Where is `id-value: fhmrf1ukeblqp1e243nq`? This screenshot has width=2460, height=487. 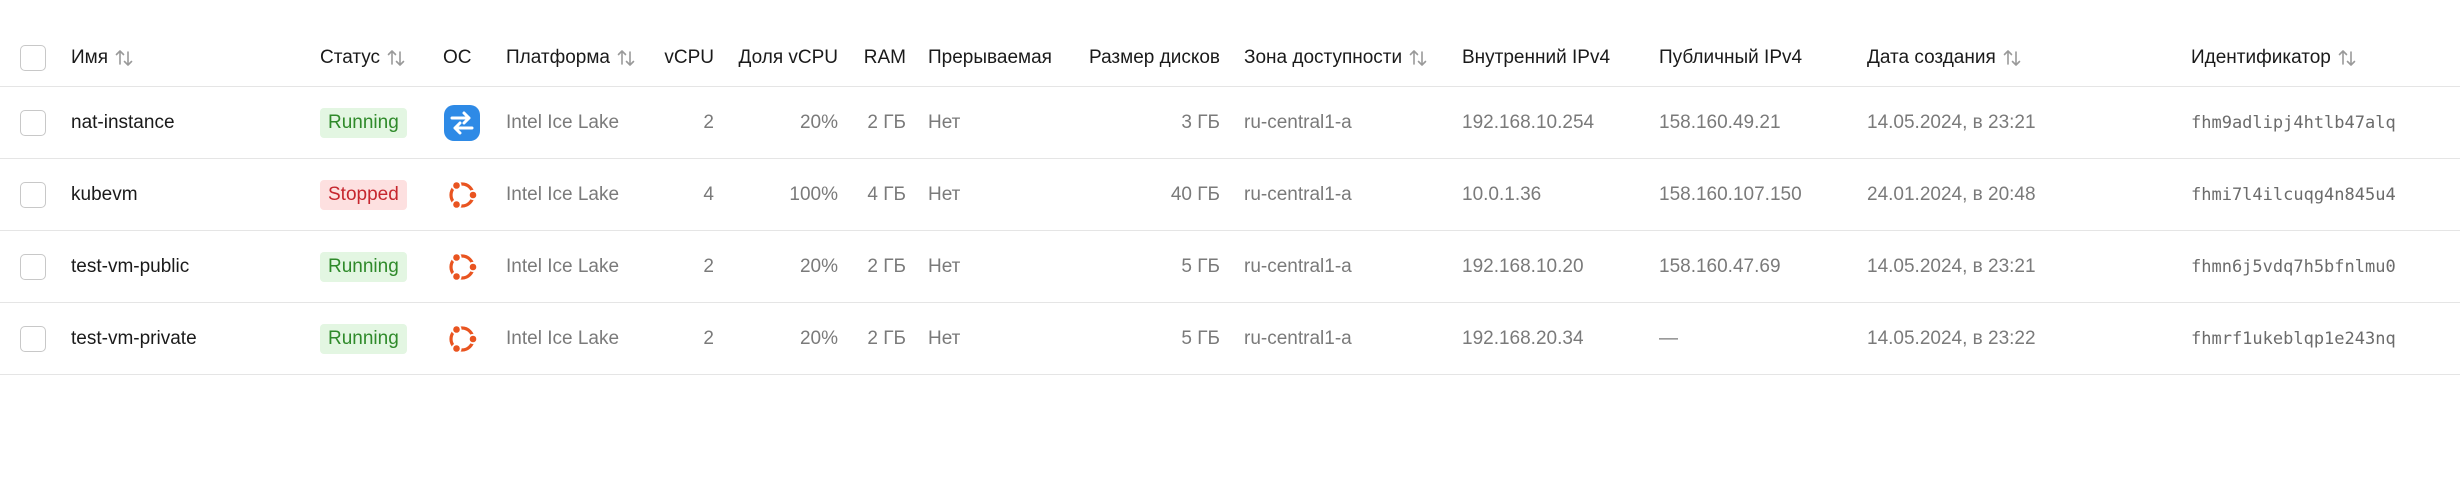
id-value: fhmrf1ukeblqp1e243nq is located at coordinates (2293, 338).